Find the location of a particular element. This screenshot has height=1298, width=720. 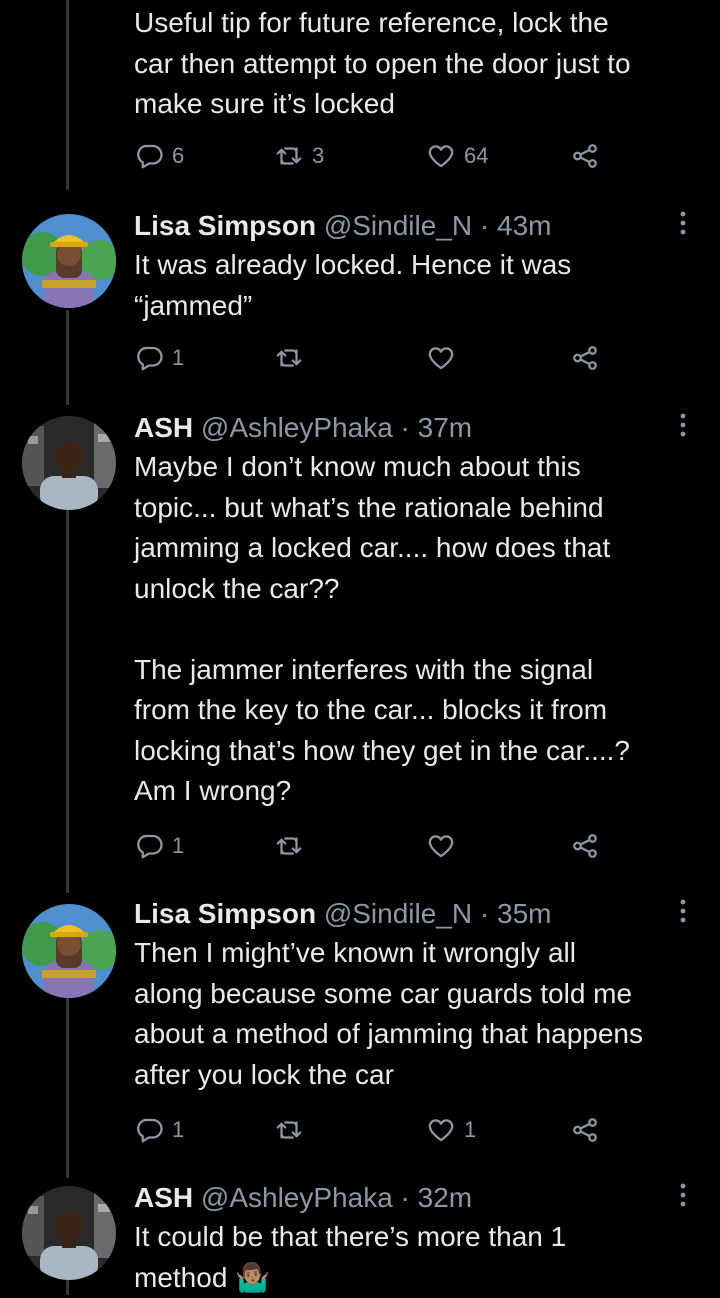

tweet-actions: 1 1 is located at coordinates (417, 1130).